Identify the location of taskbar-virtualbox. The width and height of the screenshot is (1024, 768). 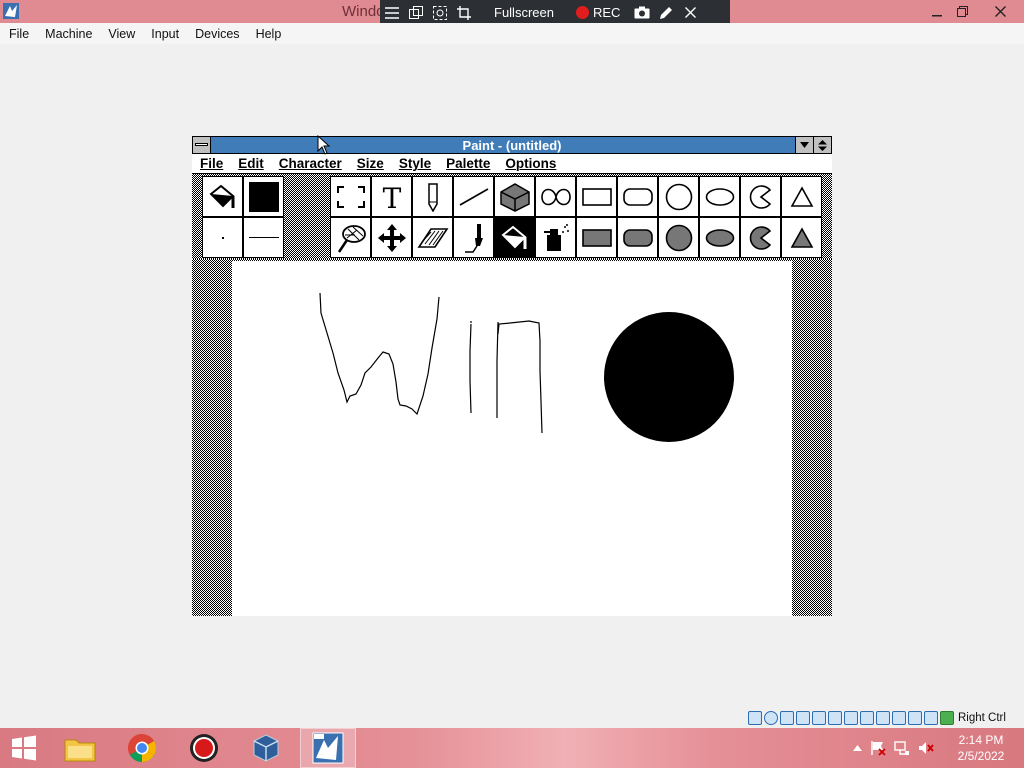
(266, 748).